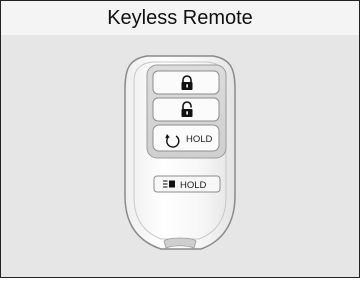 This screenshot has height=282, width=360. Describe the element at coordinates (193, 185) in the screenshot. I see `trunk-hold-label: HOLD` at that location.